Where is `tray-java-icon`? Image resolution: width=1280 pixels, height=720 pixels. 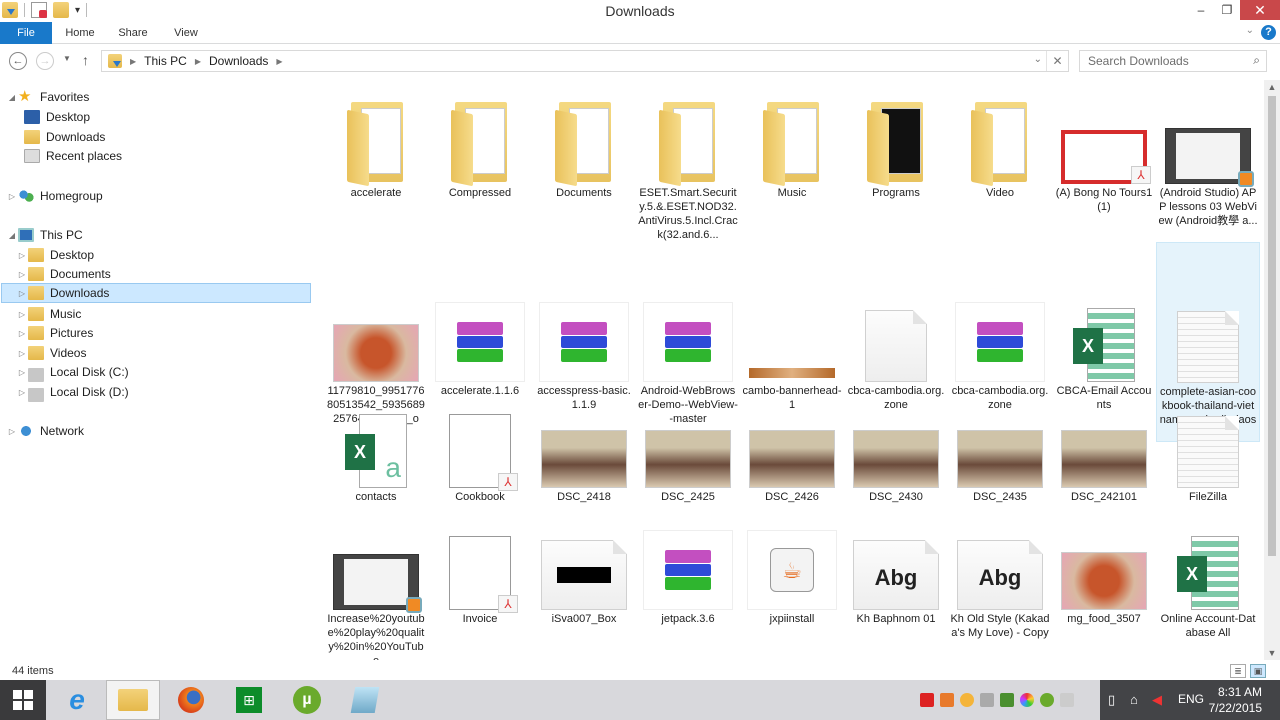
tray-java-icon is located at coordinates (947, 700).